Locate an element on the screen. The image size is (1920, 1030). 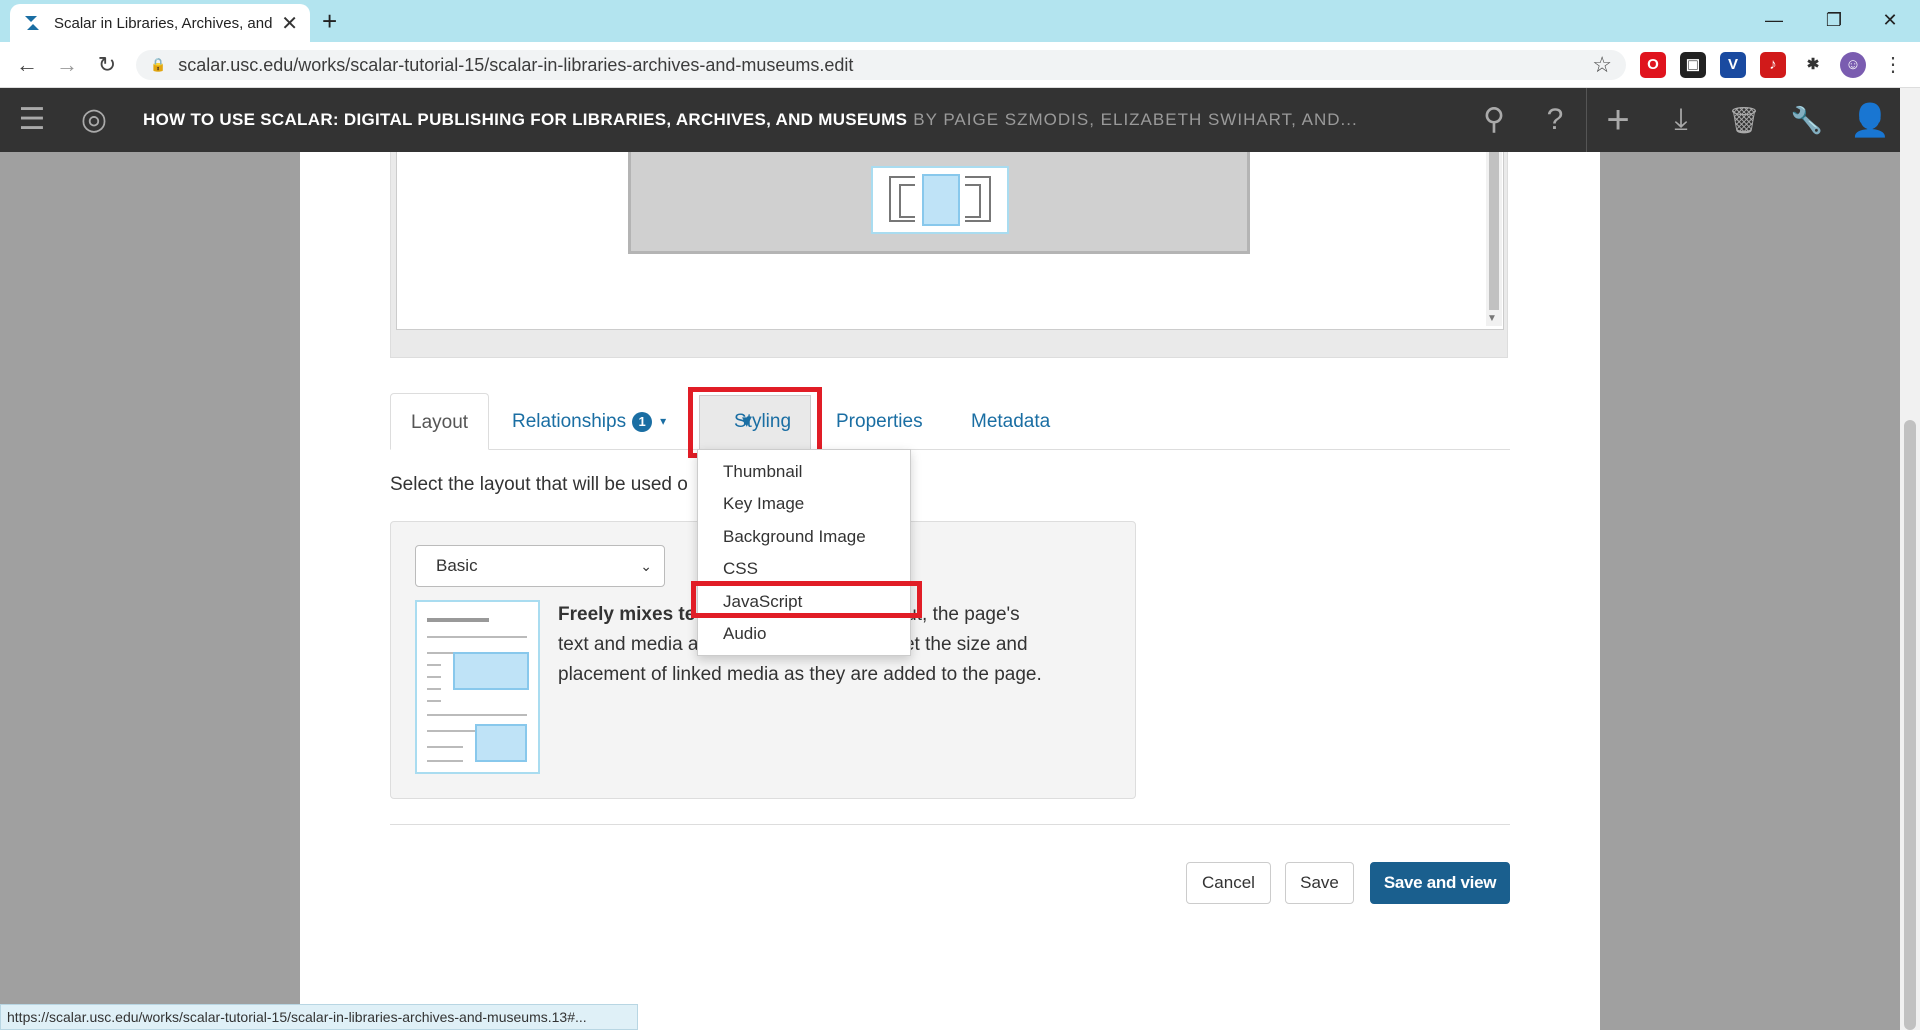
tab-metadata: Metadata is located at coordinates (1010, 421).